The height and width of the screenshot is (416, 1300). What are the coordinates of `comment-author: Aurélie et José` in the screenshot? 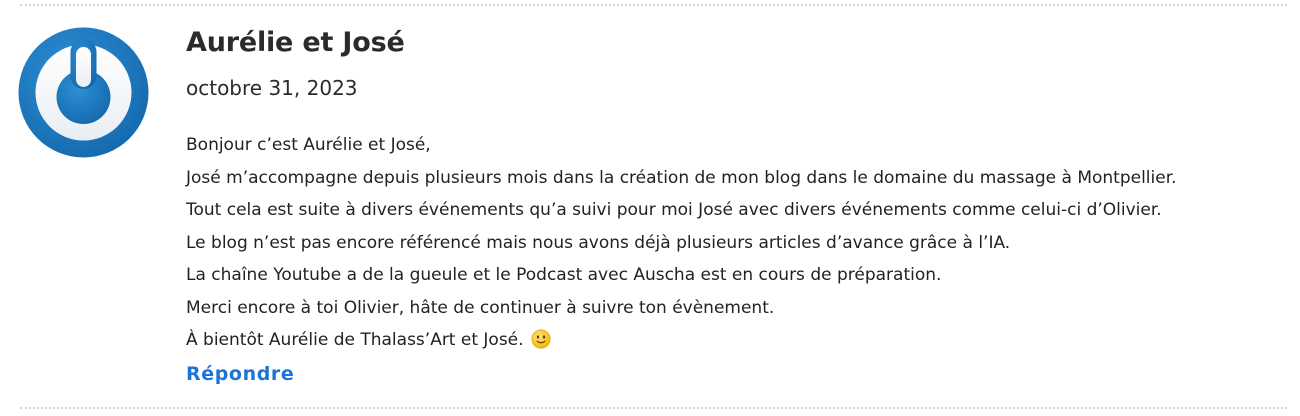 It's located at (295, 42).